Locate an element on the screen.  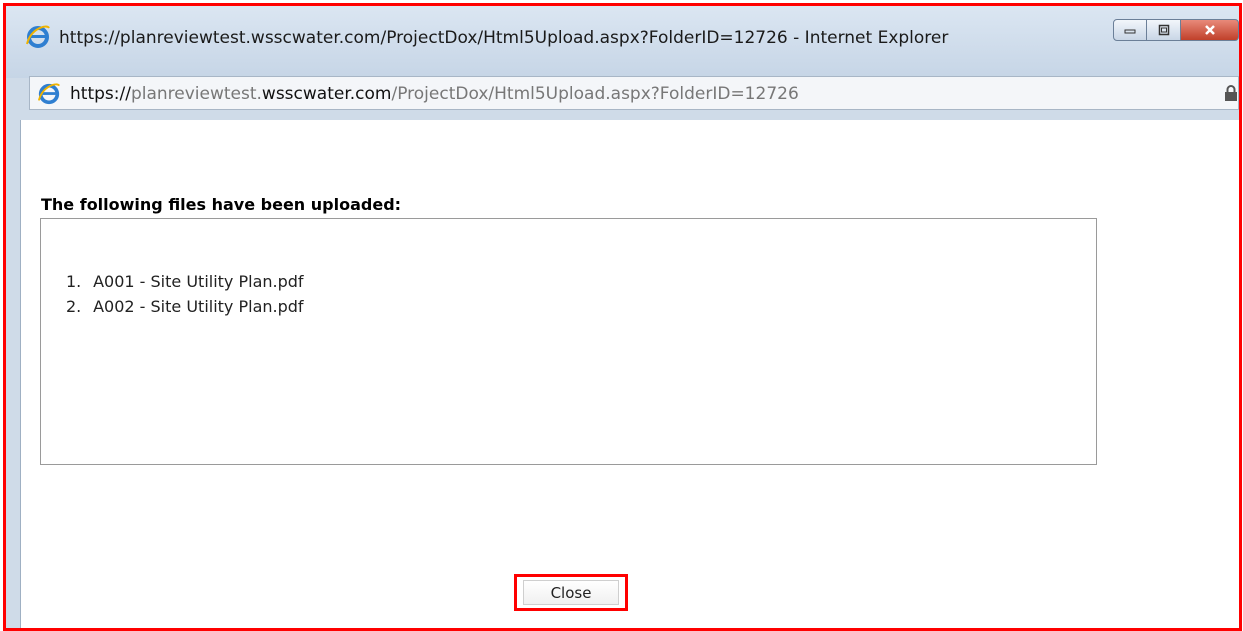
maximize-button is located at coordinates (1164, 30).